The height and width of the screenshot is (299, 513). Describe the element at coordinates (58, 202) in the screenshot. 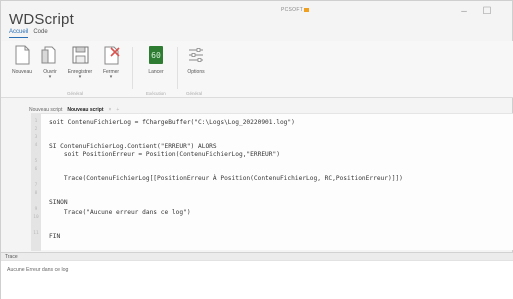

I see `code-line: SINON` at that location.